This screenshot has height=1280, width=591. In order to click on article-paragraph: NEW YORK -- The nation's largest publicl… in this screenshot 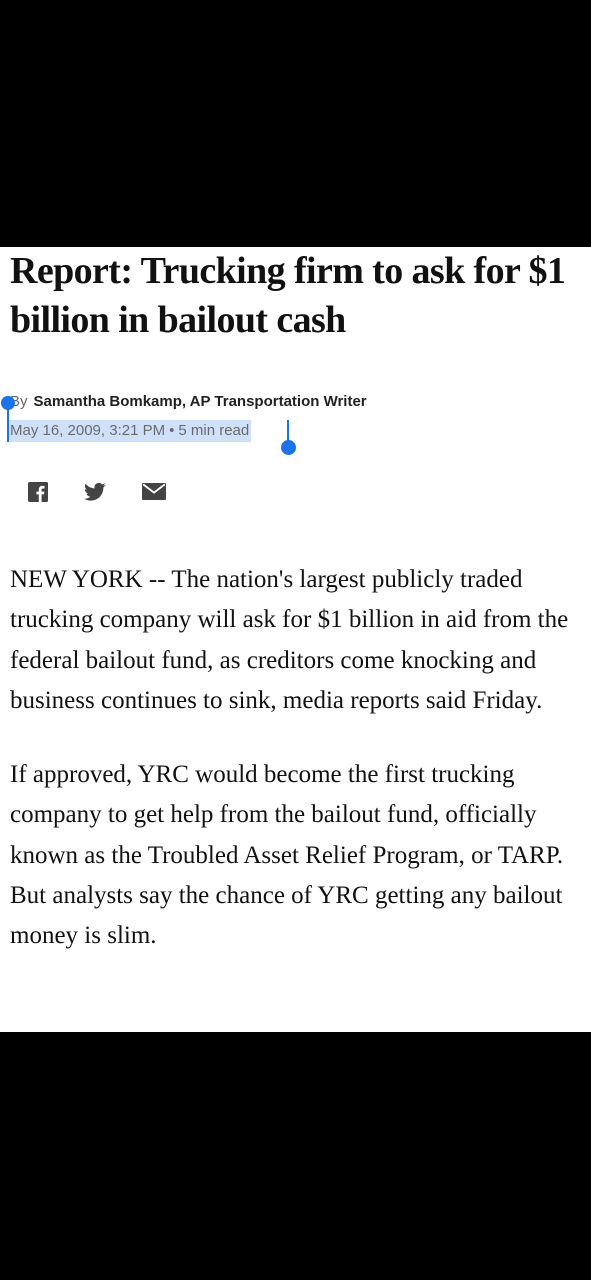, I will do `click(289, 640)`.